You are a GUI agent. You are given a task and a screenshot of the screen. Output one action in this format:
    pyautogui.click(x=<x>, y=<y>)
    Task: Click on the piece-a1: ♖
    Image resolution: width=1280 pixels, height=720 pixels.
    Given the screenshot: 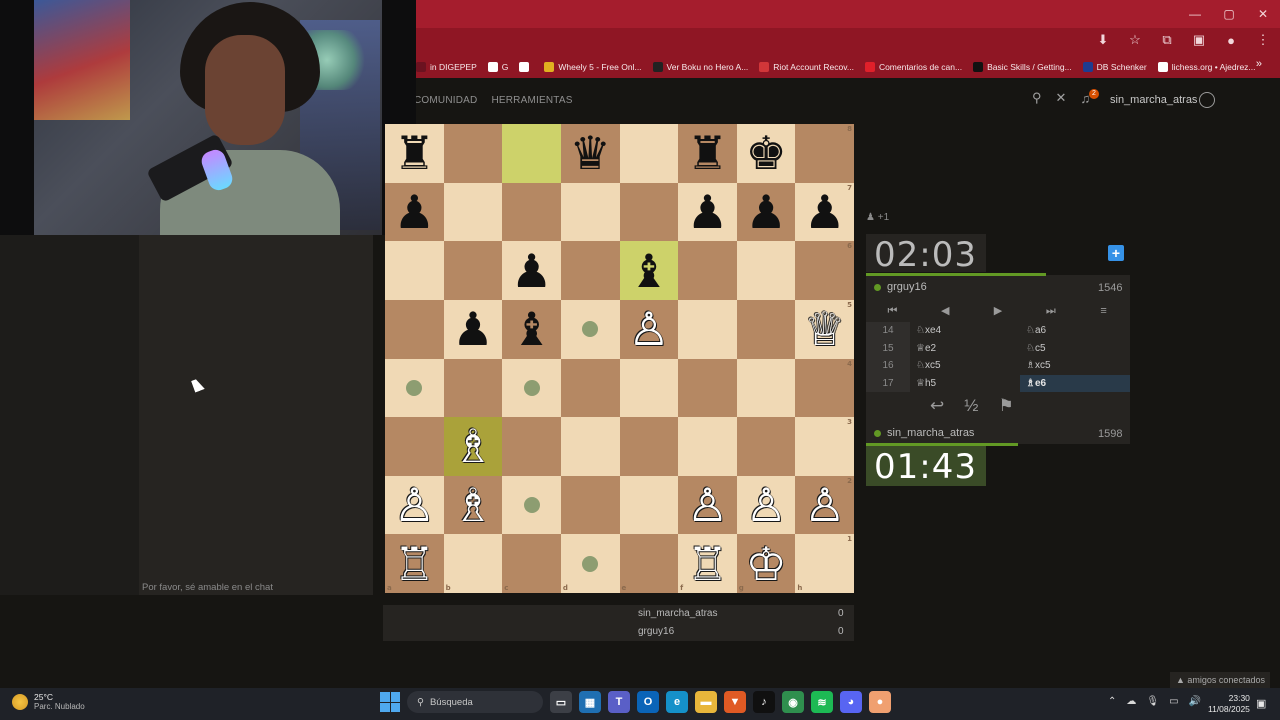 What is the action you would take?
    pyautogui.click(x=414, y=564)
    